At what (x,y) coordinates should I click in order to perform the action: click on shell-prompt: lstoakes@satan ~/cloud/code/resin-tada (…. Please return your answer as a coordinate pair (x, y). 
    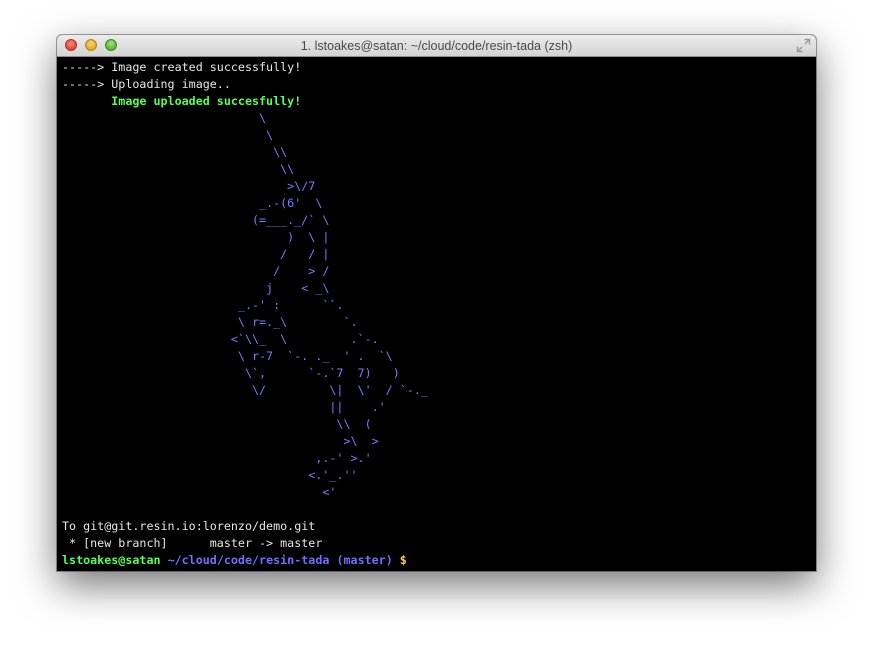
    Looking at the image, I should click on (439, 560).